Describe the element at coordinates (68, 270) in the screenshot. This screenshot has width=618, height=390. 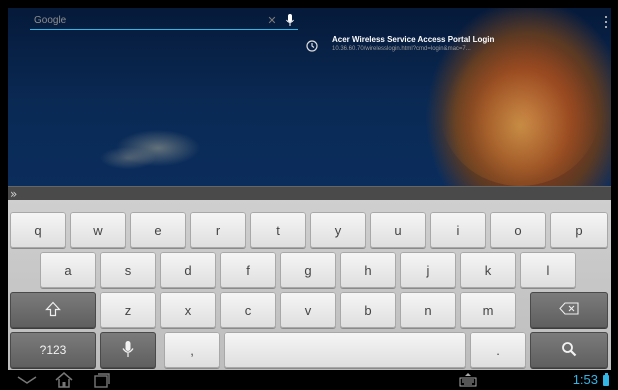
I see `key-a: a` at that location.